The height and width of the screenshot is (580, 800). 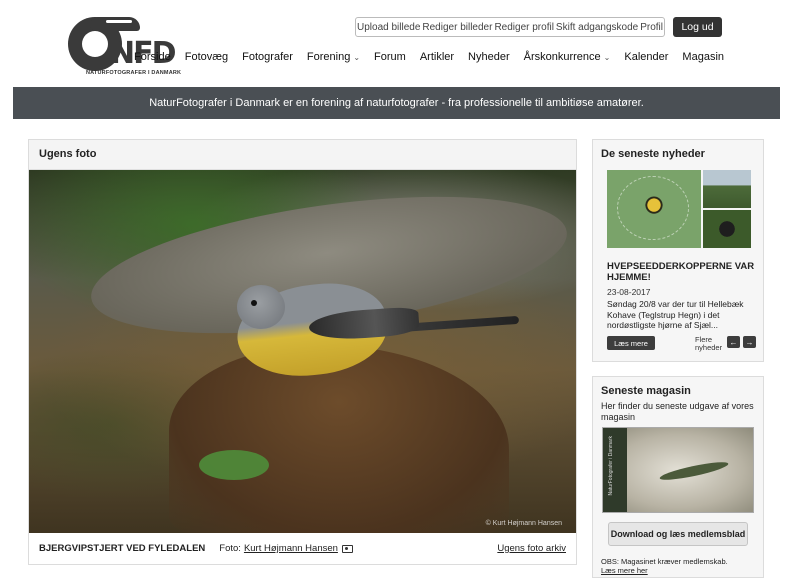 What do you see at coordinates (749, 342) in the screenshot?
I see `next-arrow-icon: →` at bounding box center [749, 342].